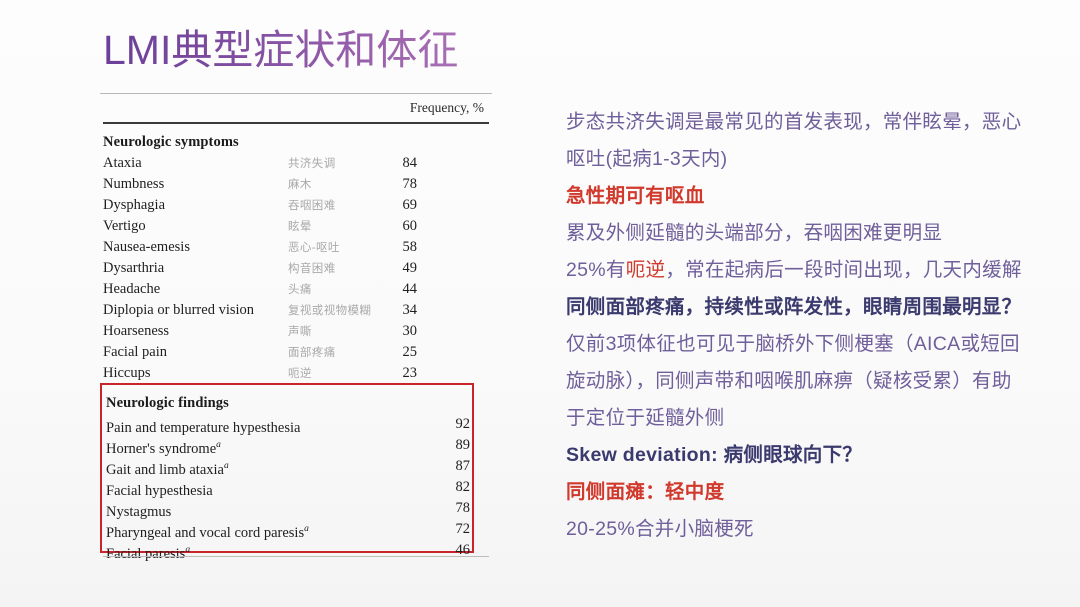 The height and width of the screenshot is (607, 1080). Describe the element at coordinates (136, 331) in the screenshot. I see `row-label: Hoarseness` at that location.